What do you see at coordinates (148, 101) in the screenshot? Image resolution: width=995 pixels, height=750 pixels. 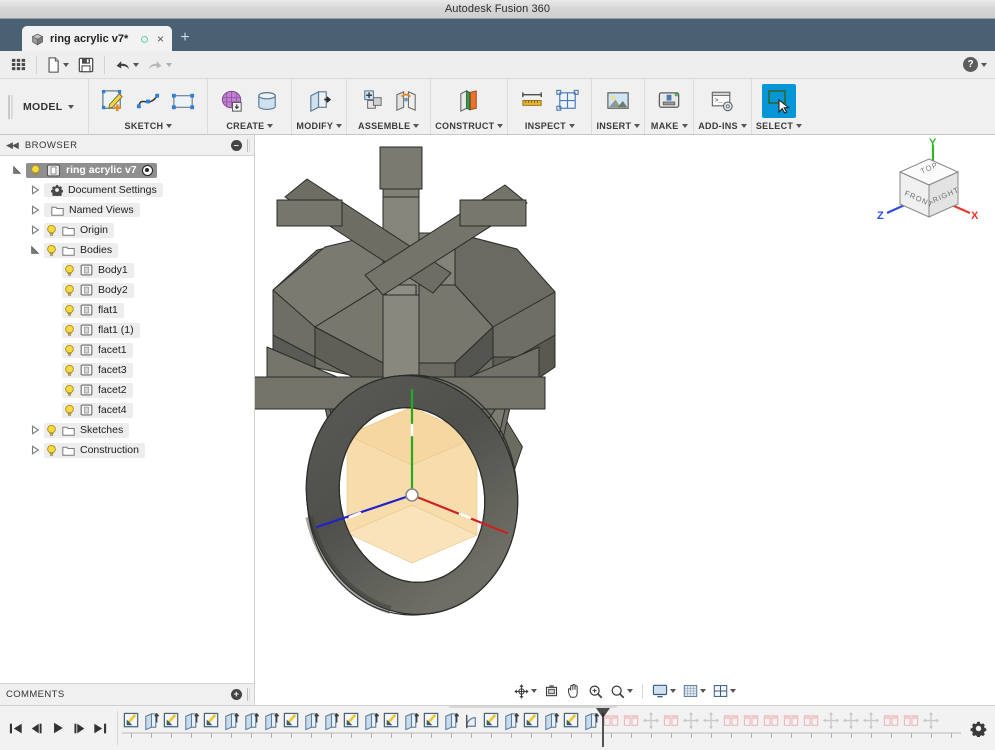 I see `spline-button` at bounding box center [148, 101].